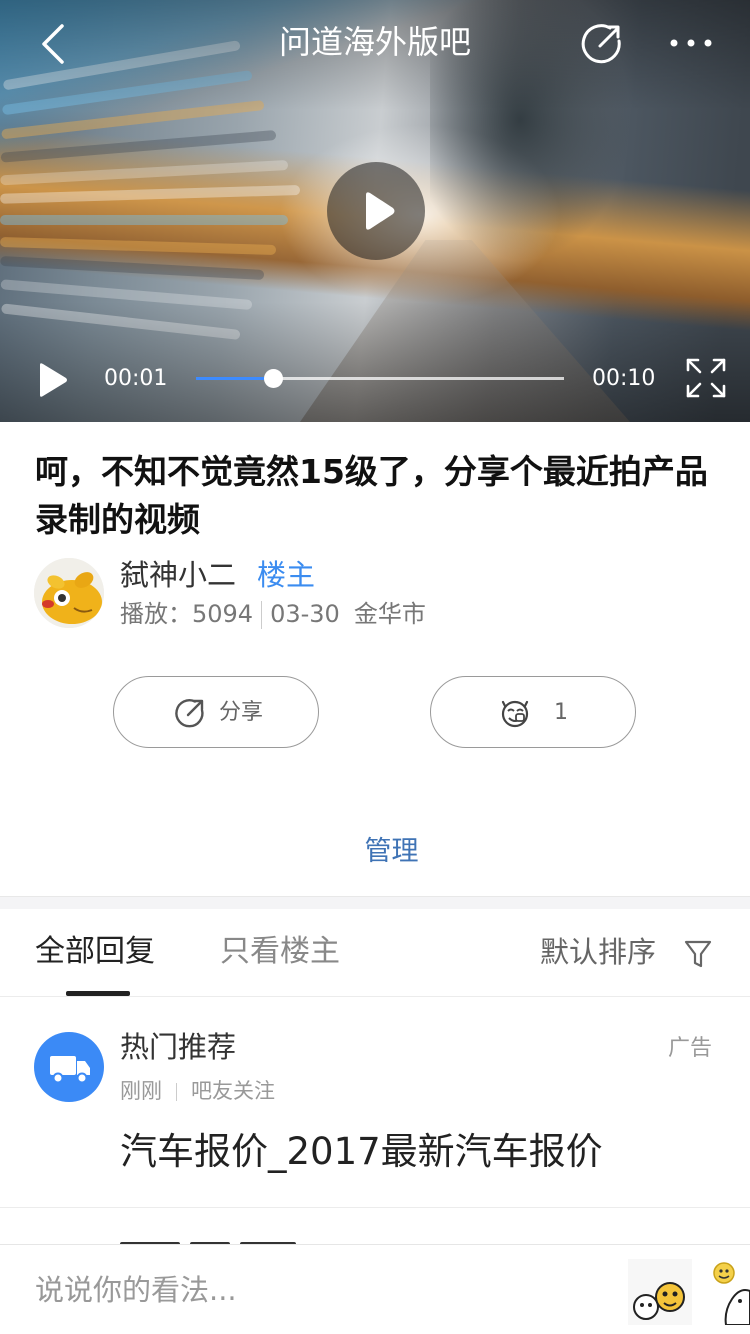 The image size is (750, 1334). What do you see at coordinates (216, 712) in the screenshot?
I see `share-pill-button: 分享` at bounding box center [216, 712].